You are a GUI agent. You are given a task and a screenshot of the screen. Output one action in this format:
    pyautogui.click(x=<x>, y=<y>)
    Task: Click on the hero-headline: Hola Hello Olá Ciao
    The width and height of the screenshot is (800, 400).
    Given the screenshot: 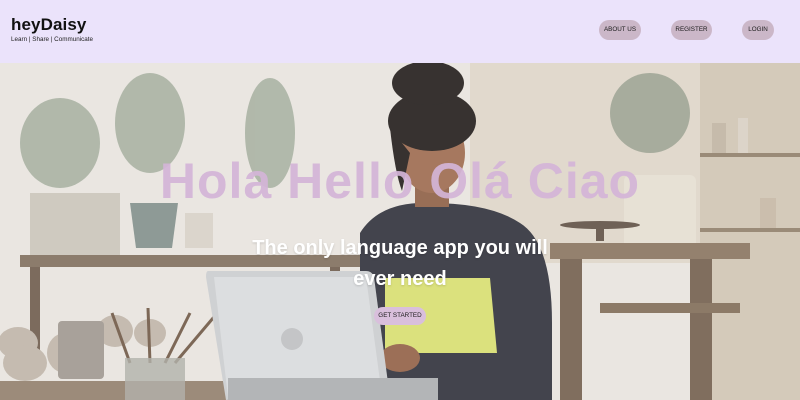 What is the action you would take?
    pyautogui.click(x=400, y=181)
    